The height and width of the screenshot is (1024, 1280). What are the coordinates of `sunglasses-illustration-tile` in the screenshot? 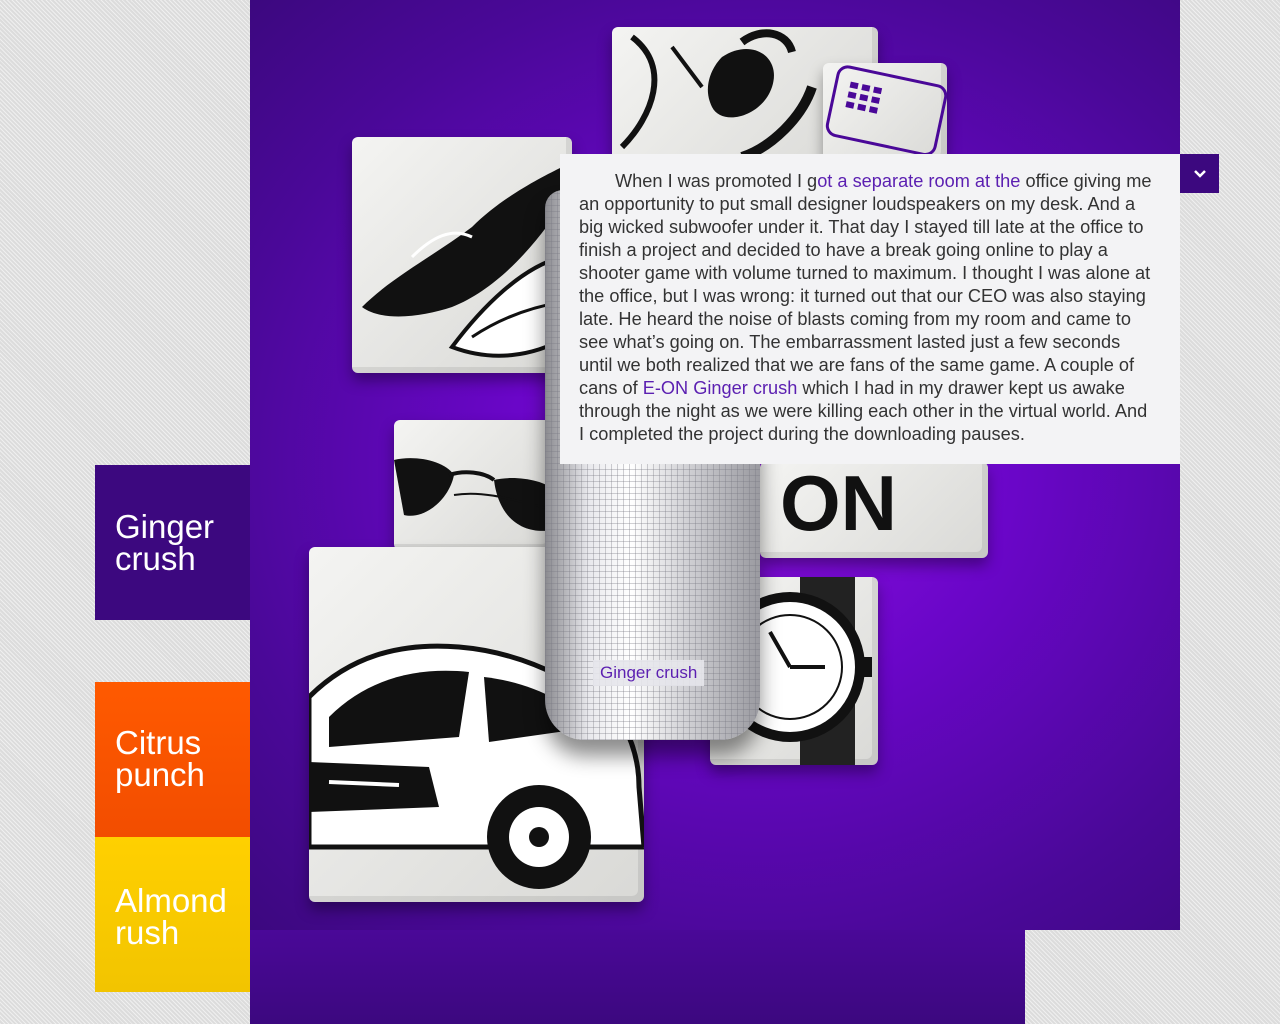 It's located at (474, 485).